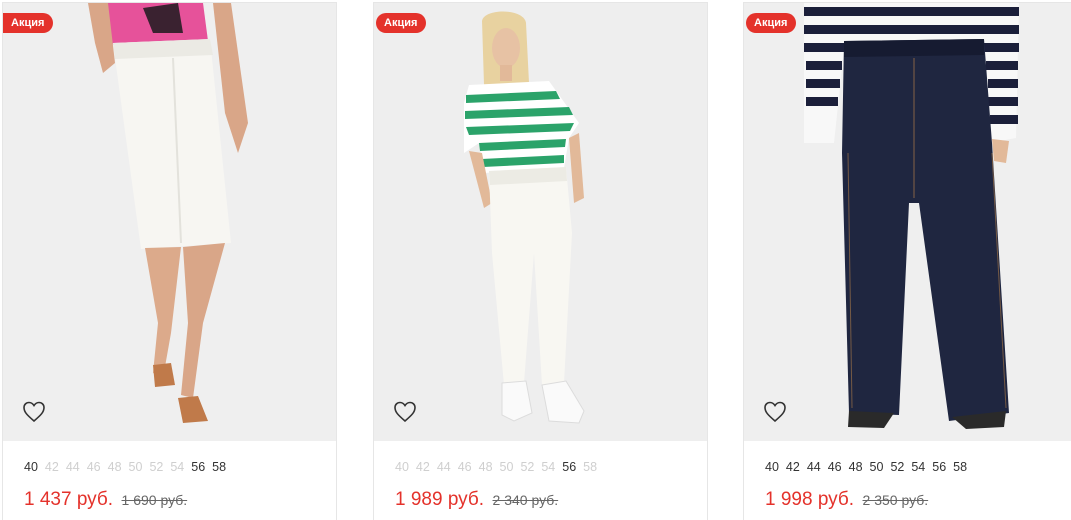 The height and width of the screenshot is (520, 1071). I want to click on price-row: 1 437 руб. 1 690 руб., so click(105, 500).